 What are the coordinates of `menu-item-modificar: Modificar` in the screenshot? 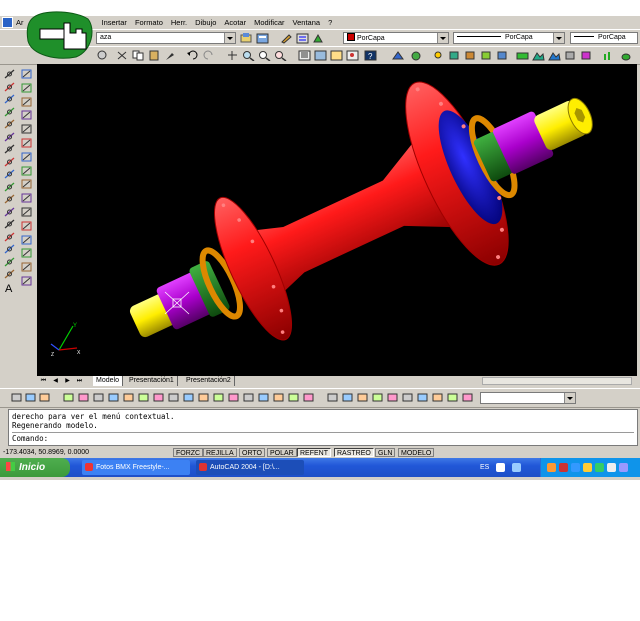 It's located at (269, 22).